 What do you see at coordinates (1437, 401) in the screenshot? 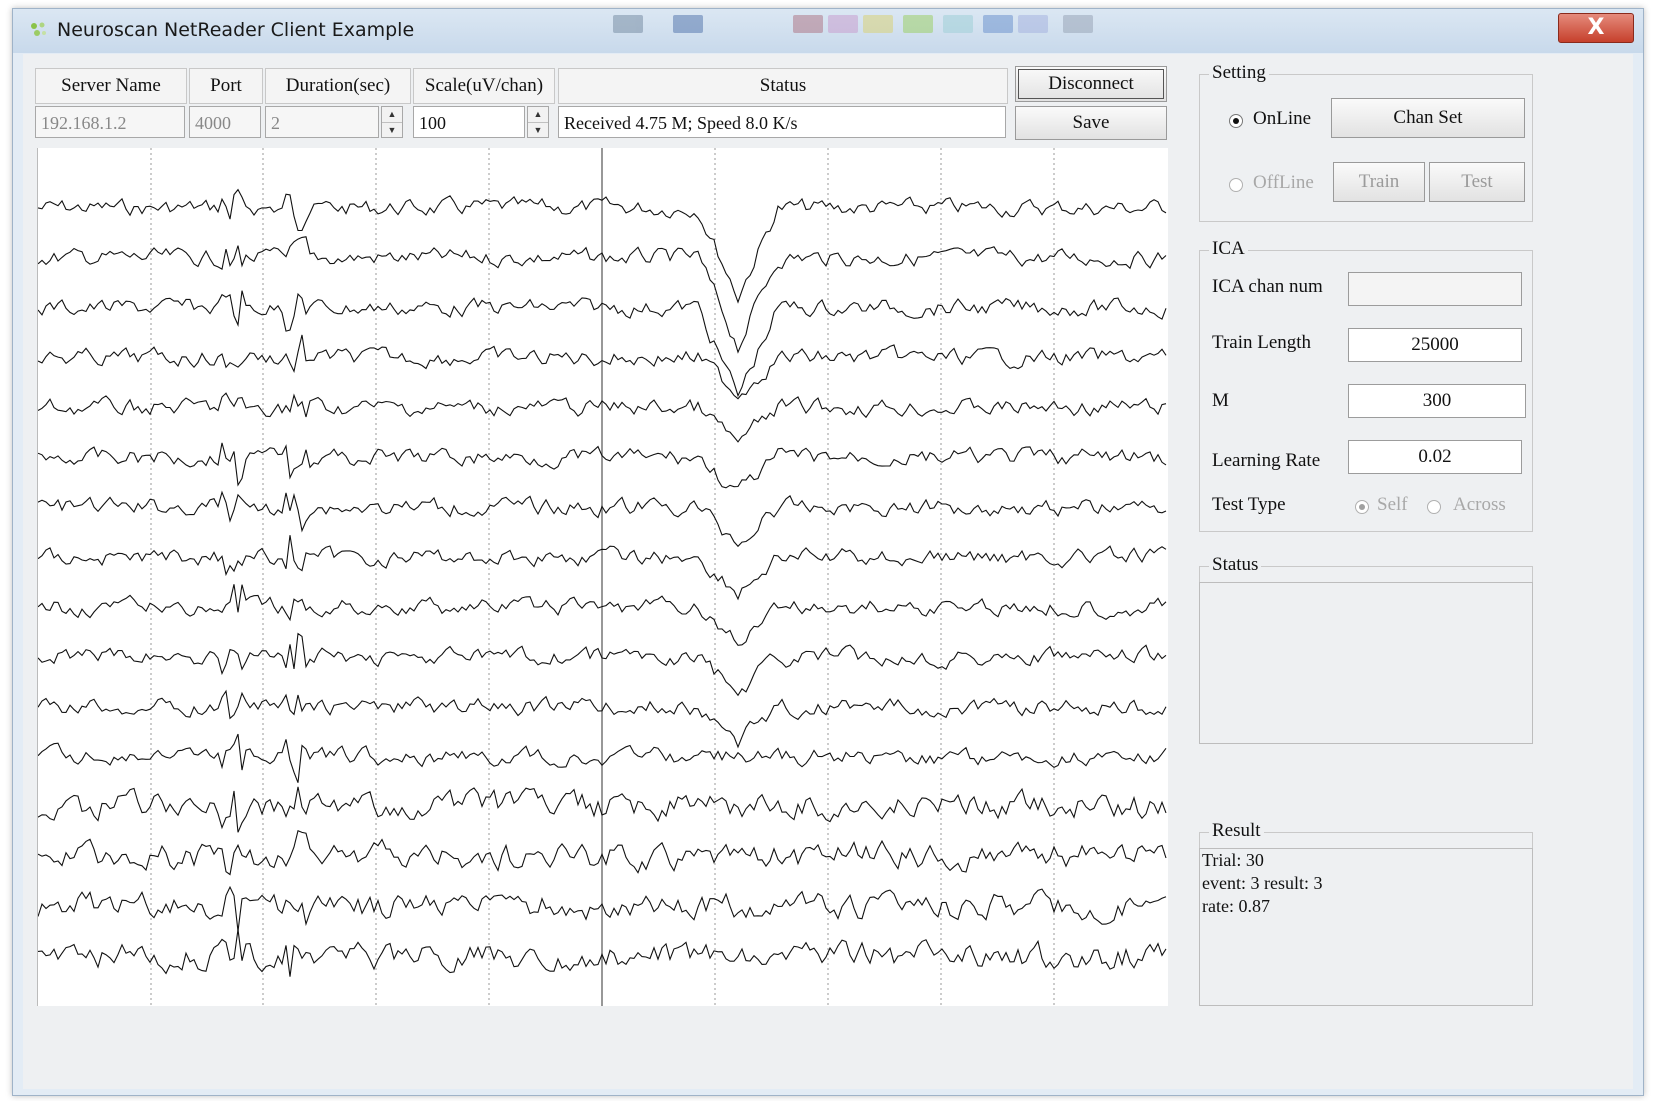
I see `m-field: 300` at bounding box center [1437, 401].